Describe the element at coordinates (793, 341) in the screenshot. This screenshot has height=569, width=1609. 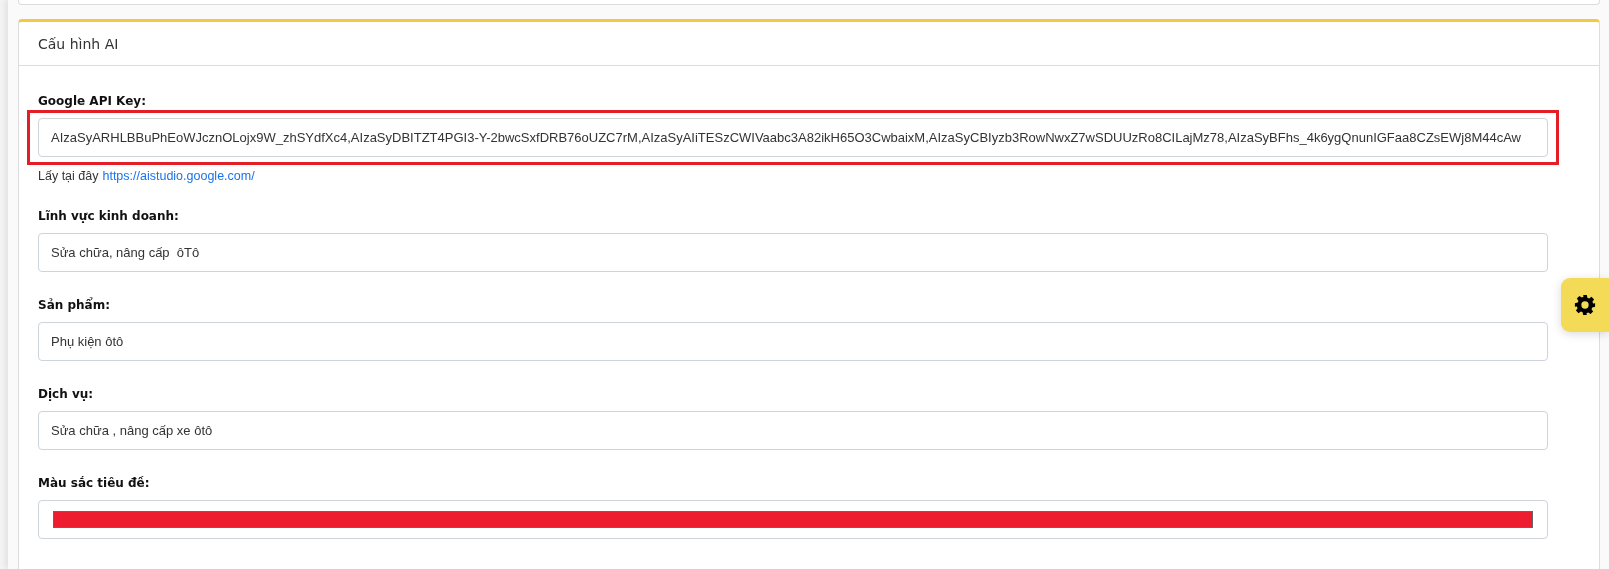
I see `input-field: Phụ kiện ôtô` at that location.